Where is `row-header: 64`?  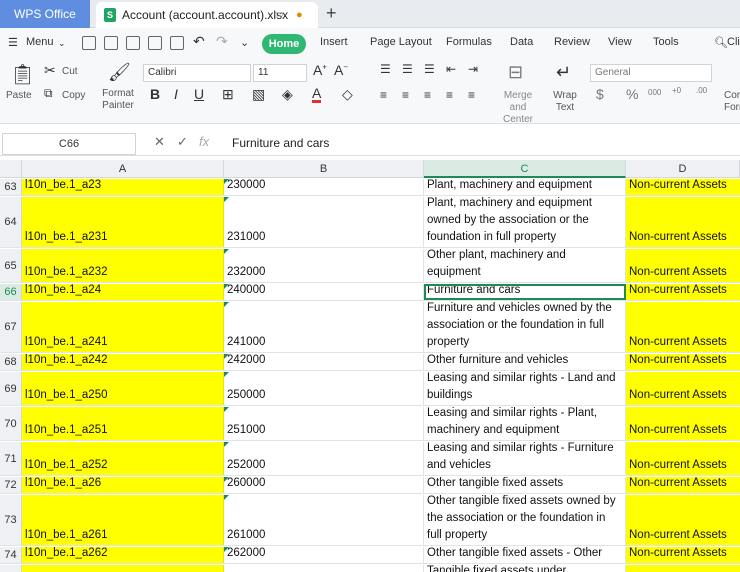
row-header: 64 is located at coordinates (11, 222).